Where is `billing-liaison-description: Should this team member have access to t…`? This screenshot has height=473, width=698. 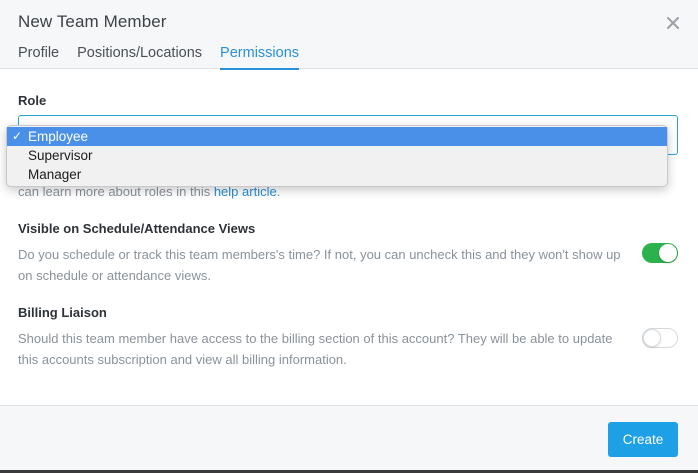 billing-liaison-description: Should this team member have access to t… is located at coordinates (315, 349).